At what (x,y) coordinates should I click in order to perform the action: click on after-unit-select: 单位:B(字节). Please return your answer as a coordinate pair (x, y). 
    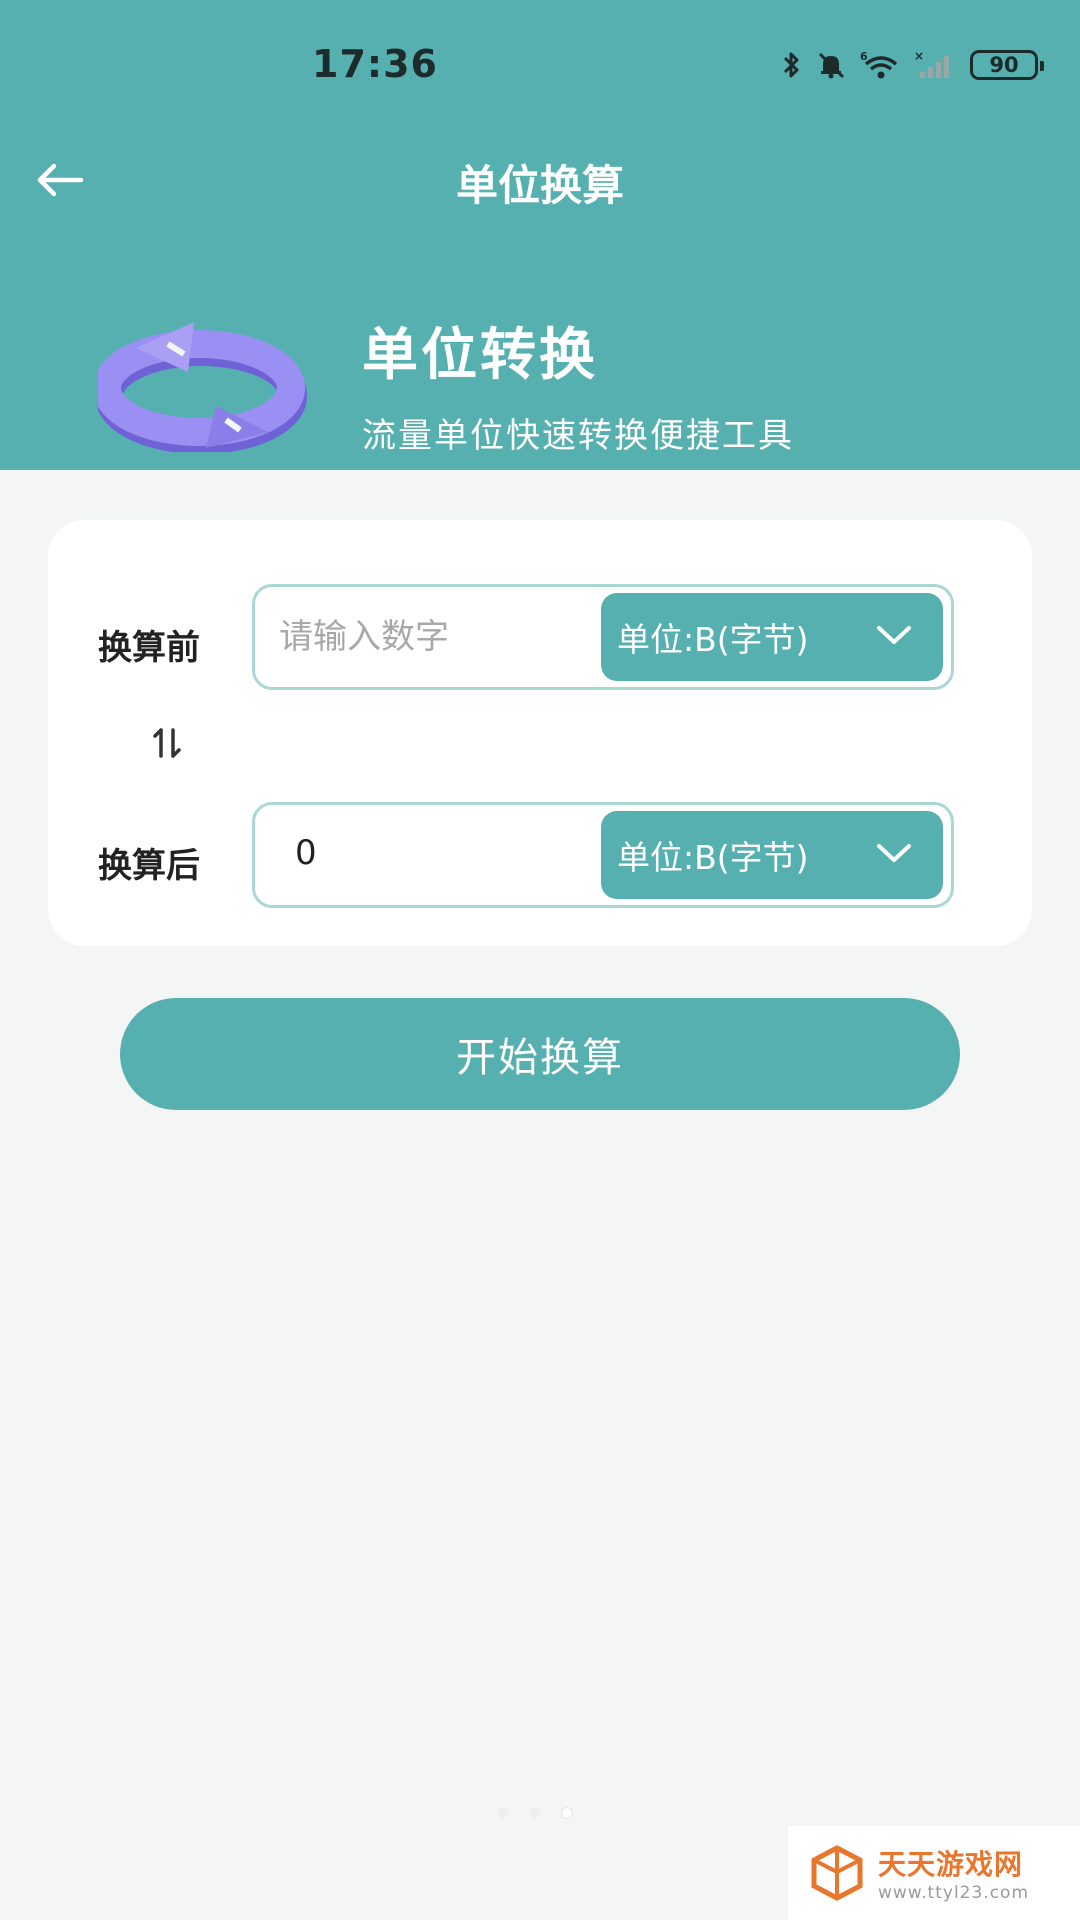
    Looking at the image, I should click on (772, 855).